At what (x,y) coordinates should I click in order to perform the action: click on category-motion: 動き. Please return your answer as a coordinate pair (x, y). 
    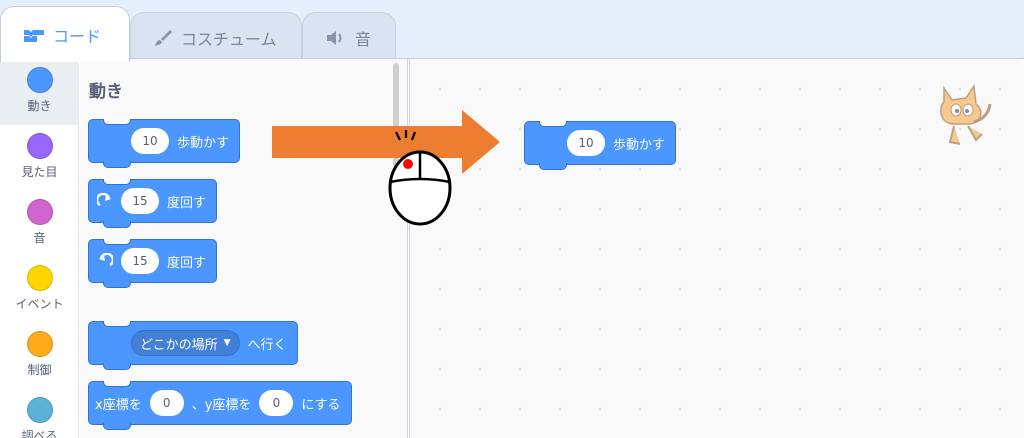
    Looking at the image, I should click on (39, 92).